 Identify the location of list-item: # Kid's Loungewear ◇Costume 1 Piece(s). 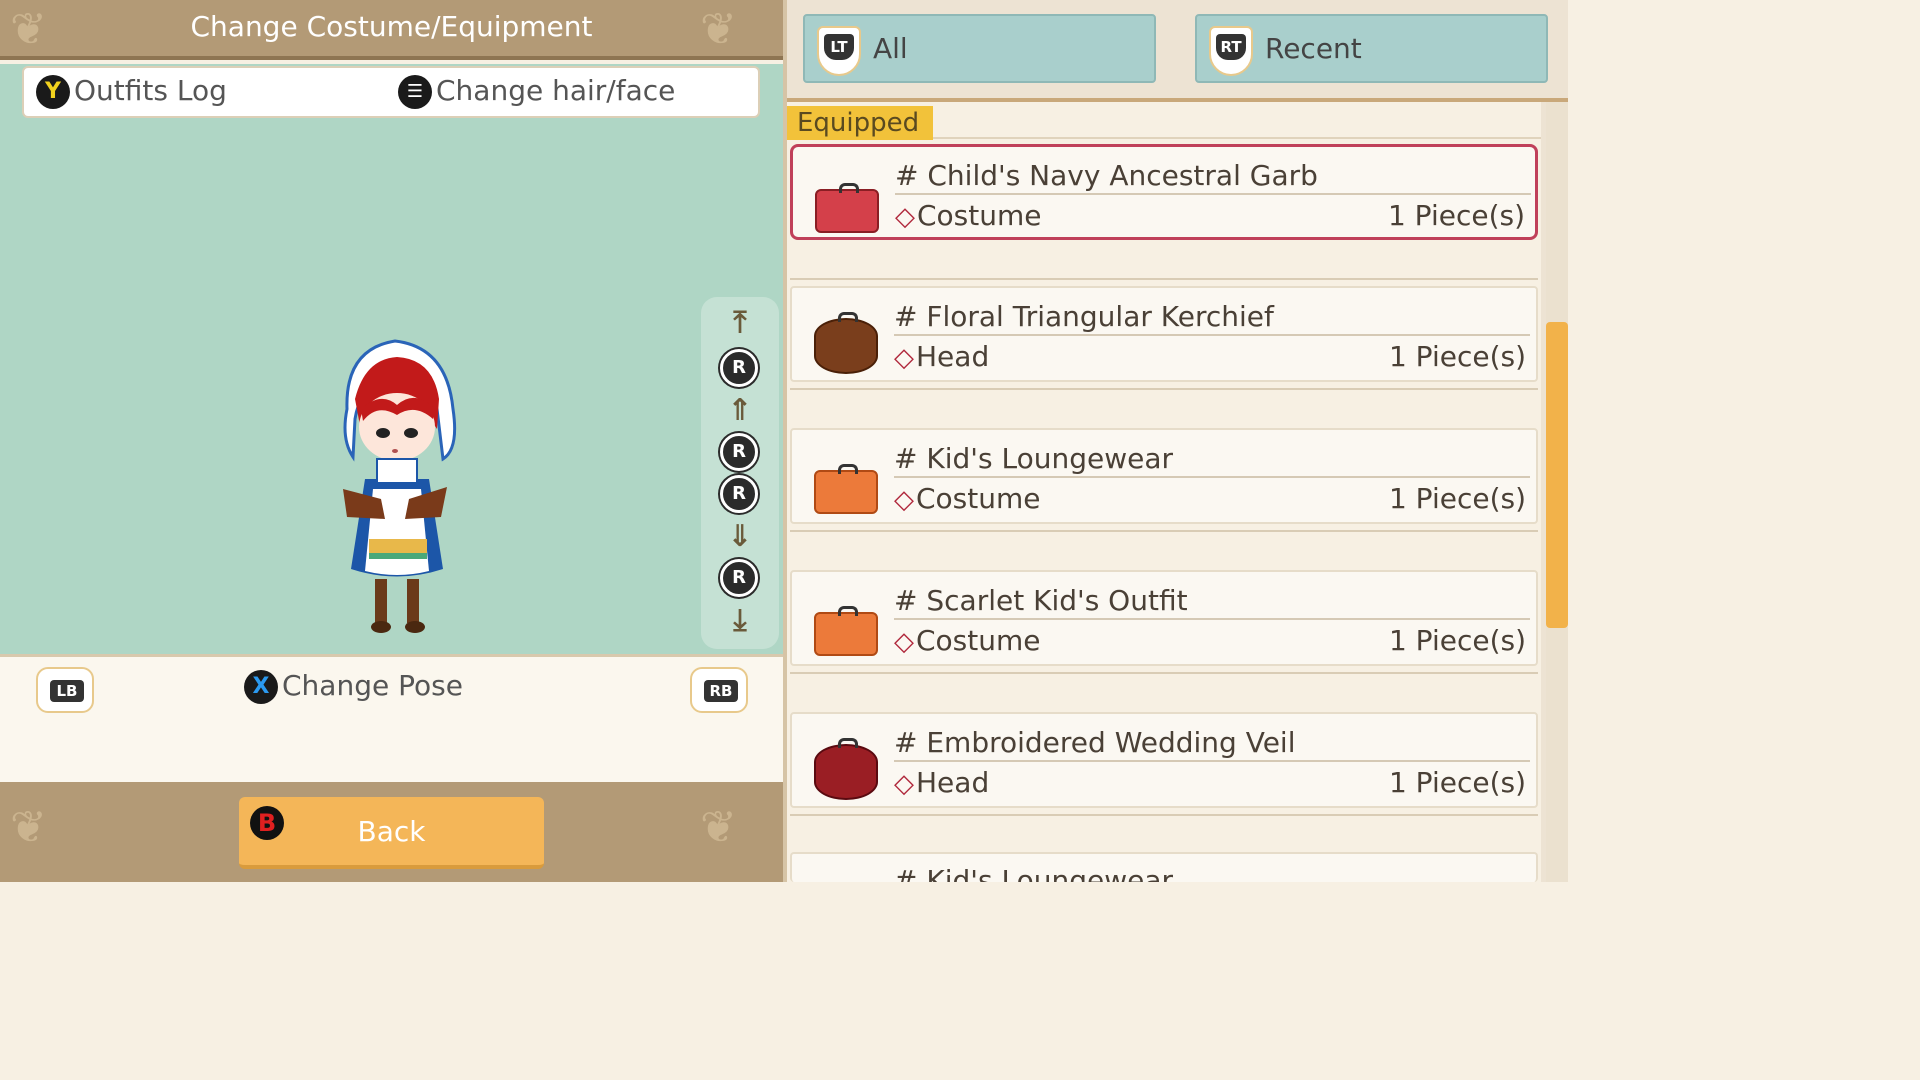
(1164, 476).